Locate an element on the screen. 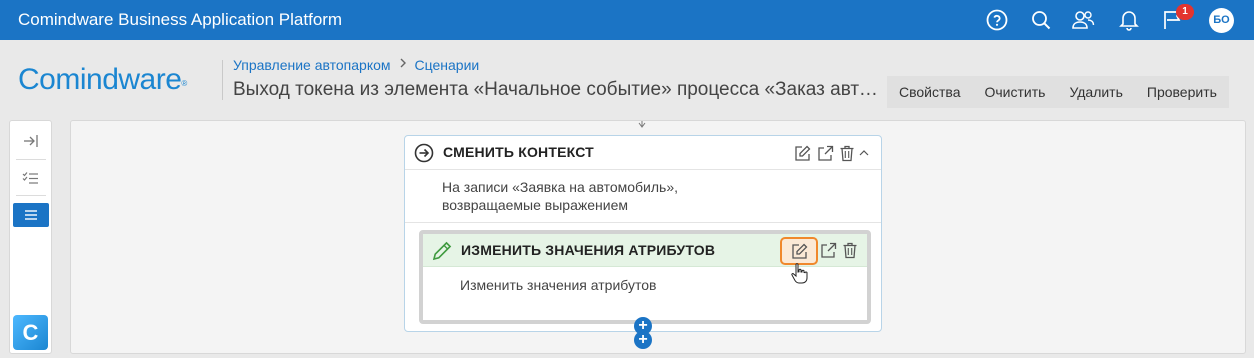 This screenshot has height=358, width=1254. chevron-up-icon is located at coordinates (864, 153).